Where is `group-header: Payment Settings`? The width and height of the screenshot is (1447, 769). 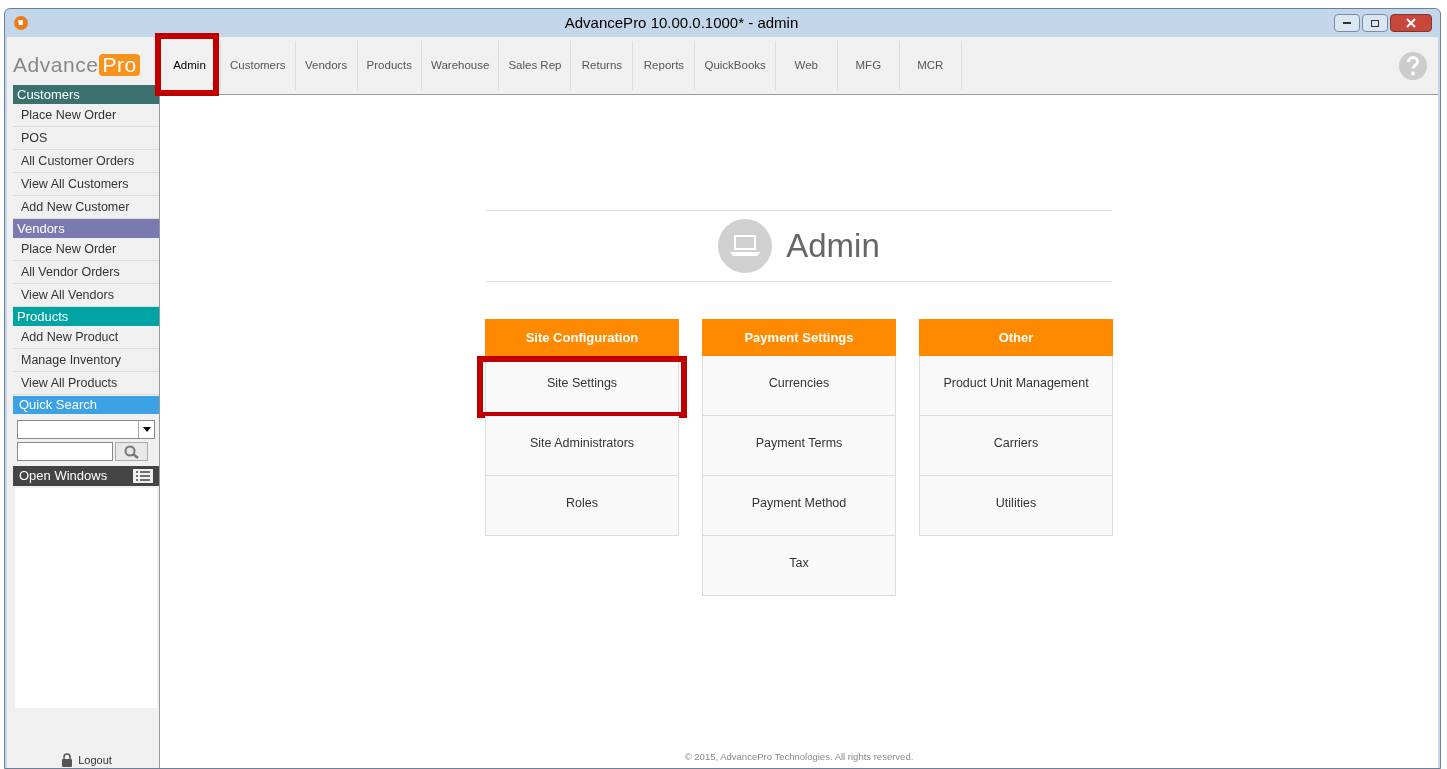
group-header: Payment Settings is located at coordinates (799, 337).